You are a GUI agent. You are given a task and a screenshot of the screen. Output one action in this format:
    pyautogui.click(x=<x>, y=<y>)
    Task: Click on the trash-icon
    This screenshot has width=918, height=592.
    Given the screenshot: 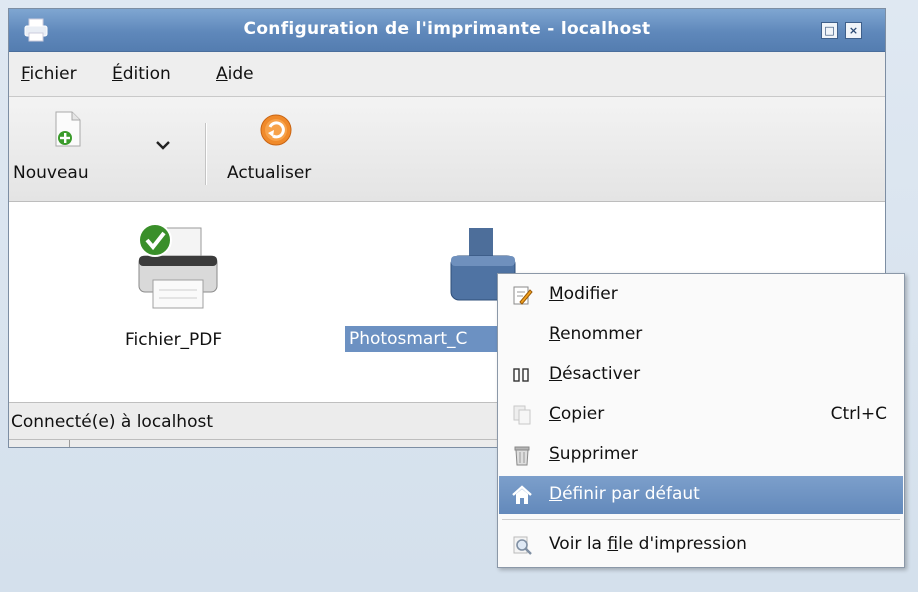 What is the action you would take?
    pyautogui.click(x=522, y=456)
    